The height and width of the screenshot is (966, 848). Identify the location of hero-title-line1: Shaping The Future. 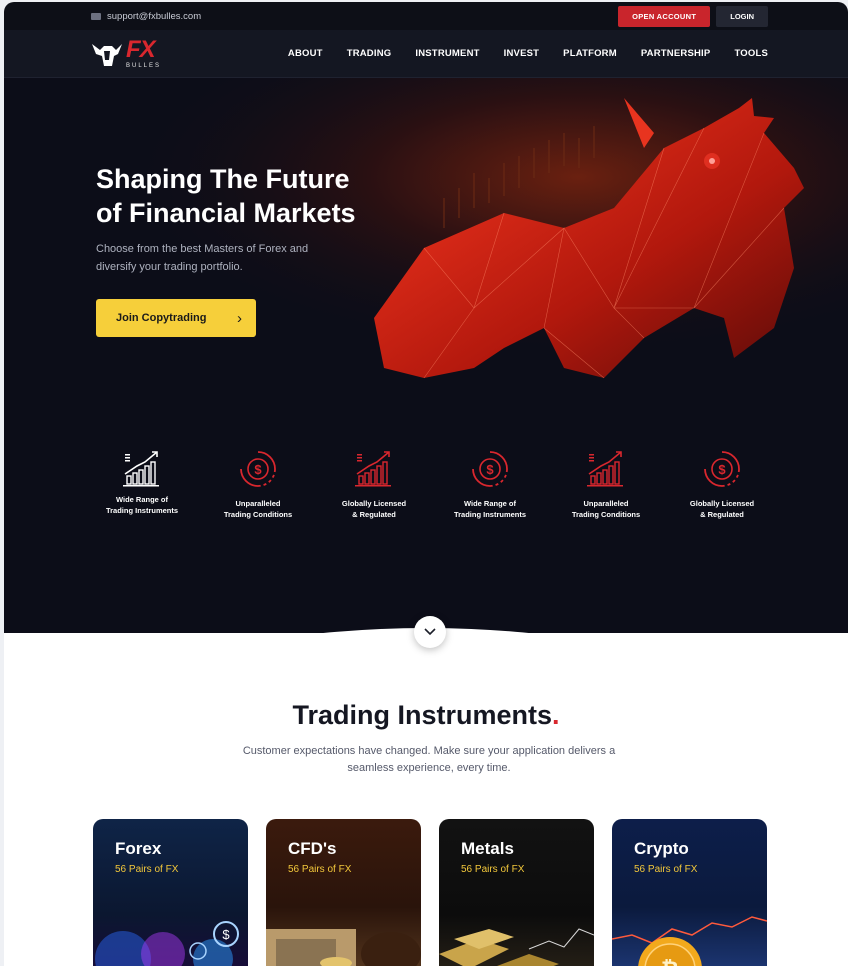
(223, 179).